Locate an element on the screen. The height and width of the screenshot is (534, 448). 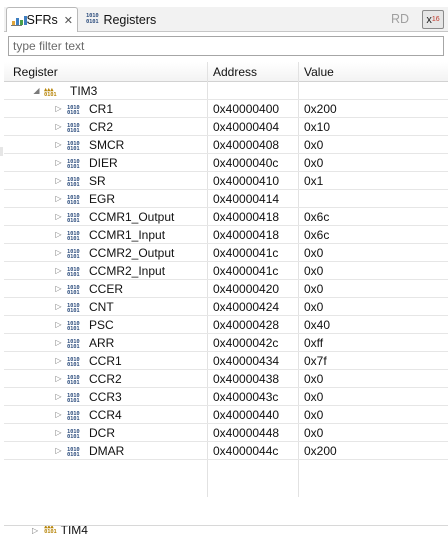
register-row: ▷ 10100101 CCER 0x40000420 0x0 is located at coordinates (226, 289).